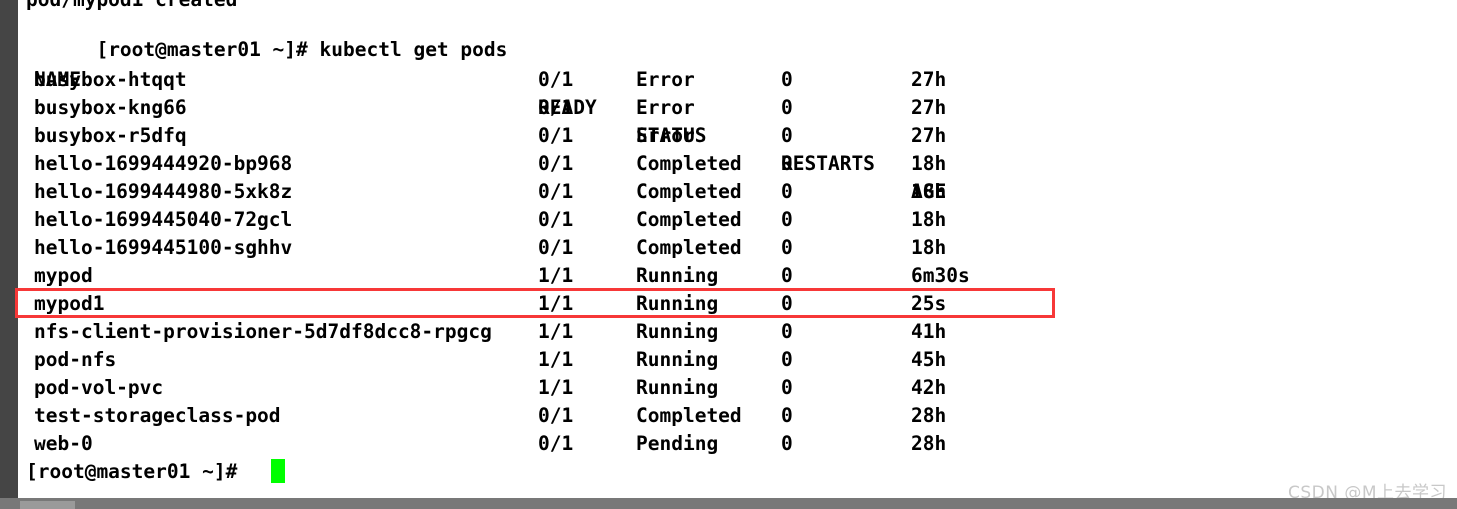 The height and width of the screenshot is (509, 1457). What do you see at coordinates (132, 471) in the screenshot?
I see `final-prompt-line: [root@master01 ~]#` at bounding box center [132, 471].